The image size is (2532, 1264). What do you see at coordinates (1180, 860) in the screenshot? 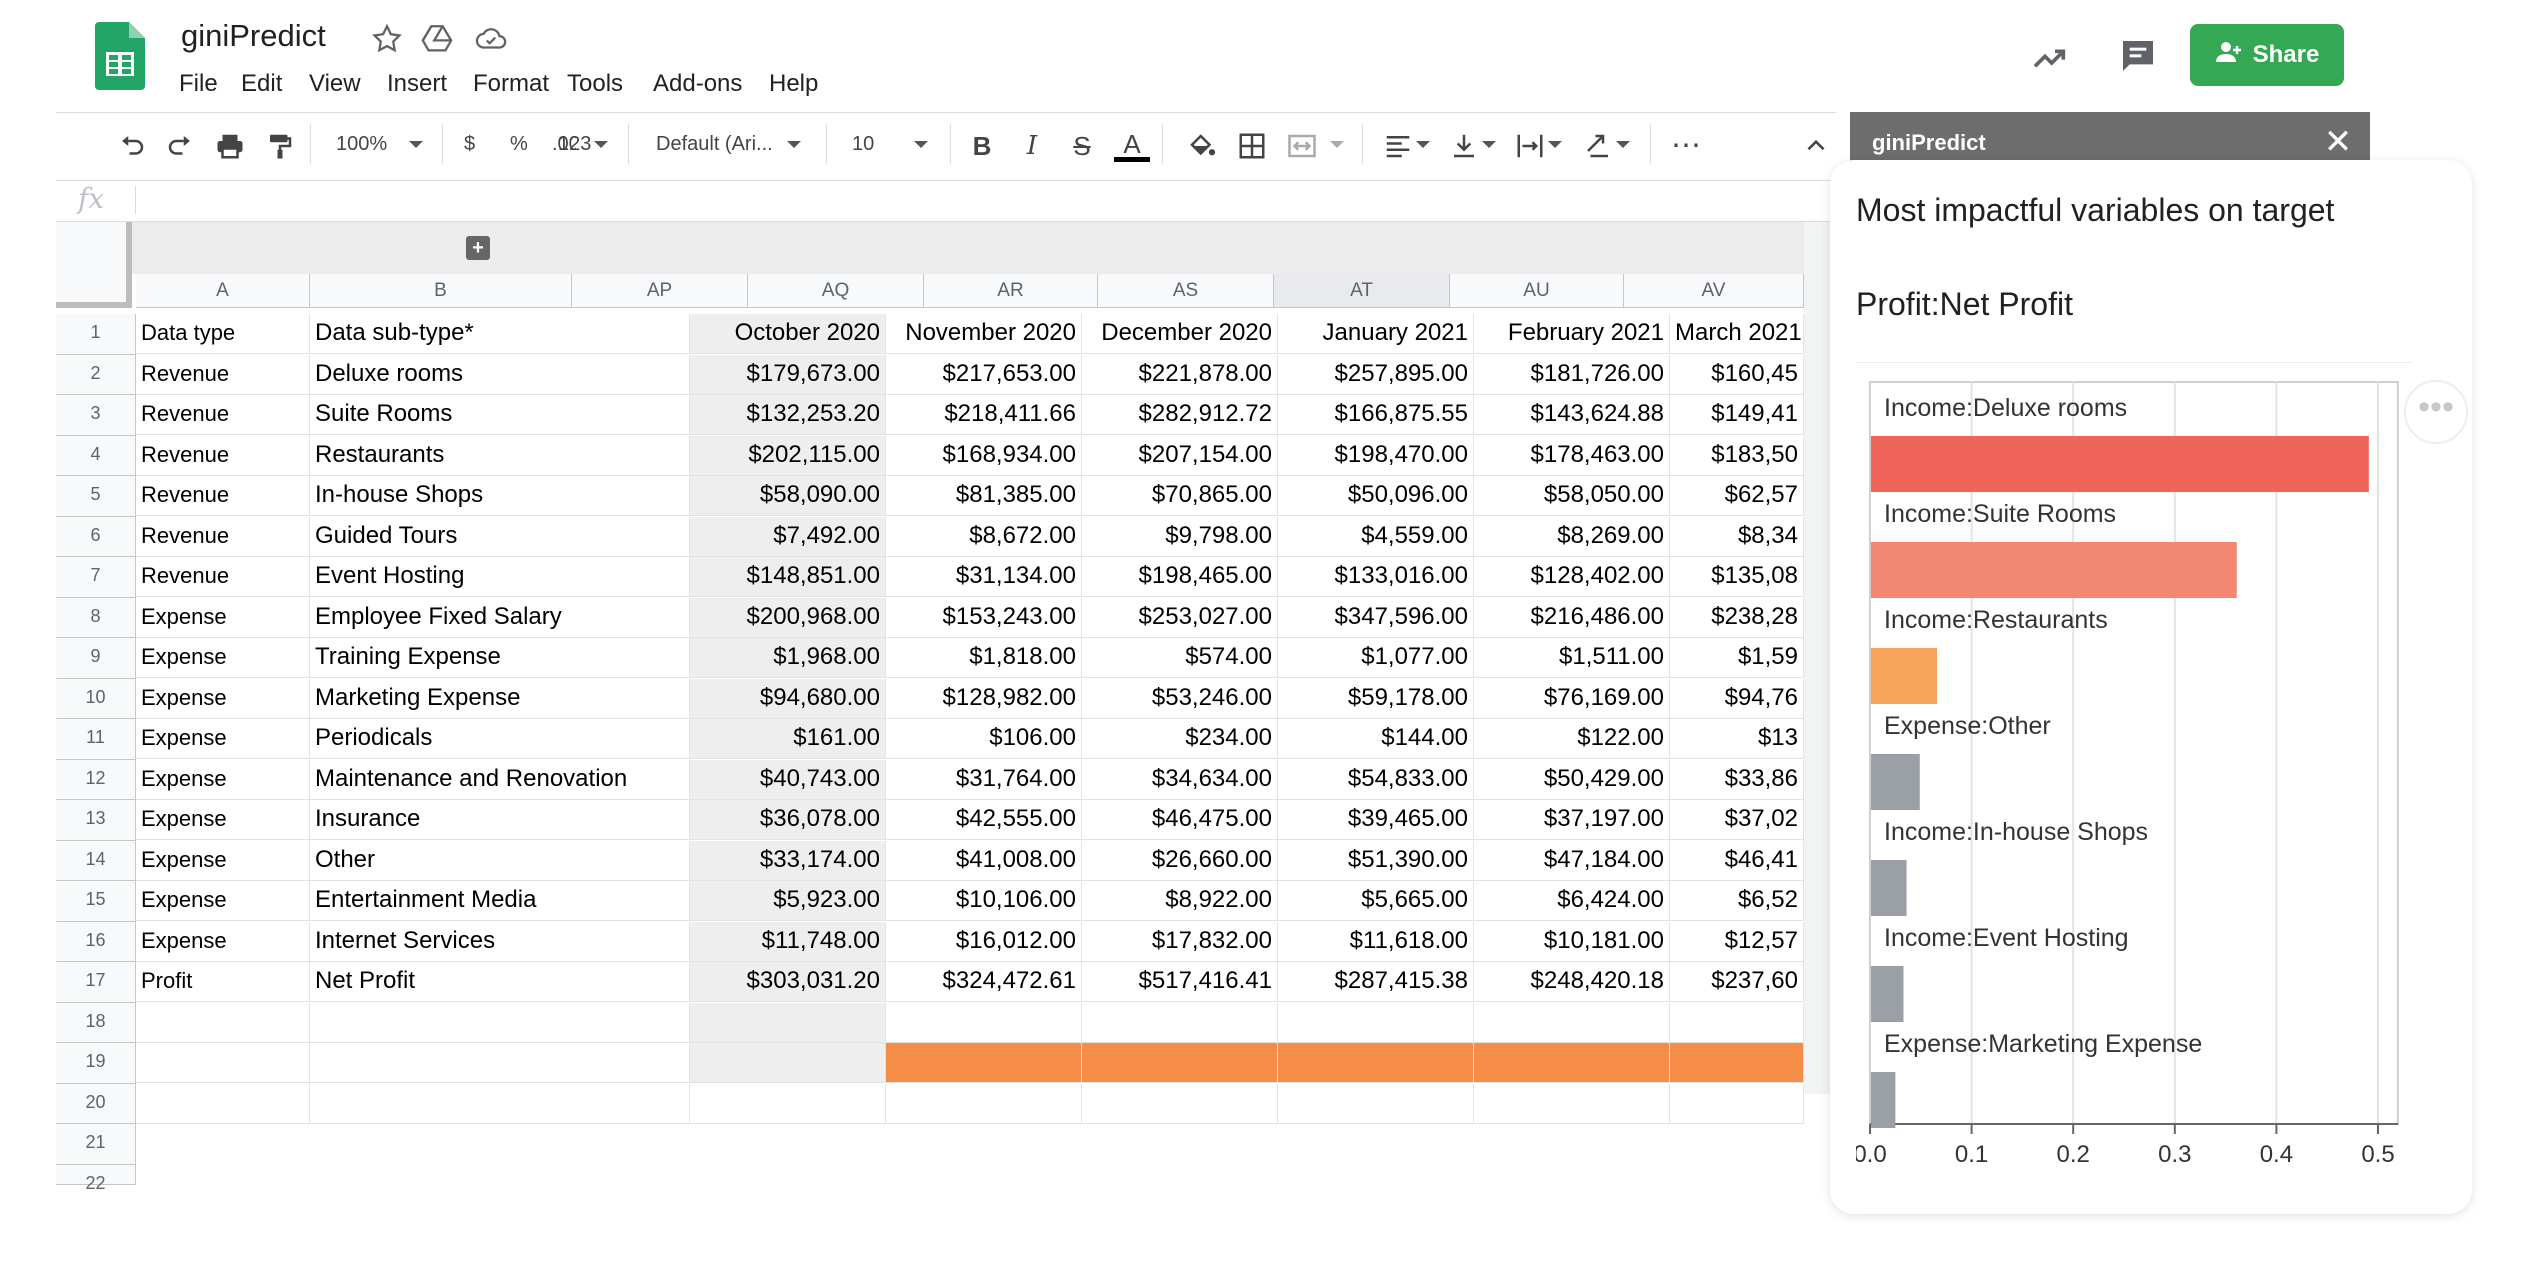
I see `cell: $26,660.00` at bounding box center [1180, 860].